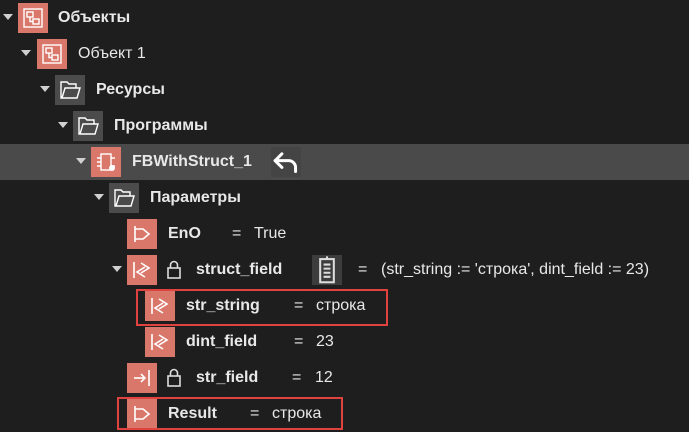 This screenshot has height=432, width=689. Describe the element at coordinates (327, 270) in the screenshot. I see `struct-details-icon` at that location.